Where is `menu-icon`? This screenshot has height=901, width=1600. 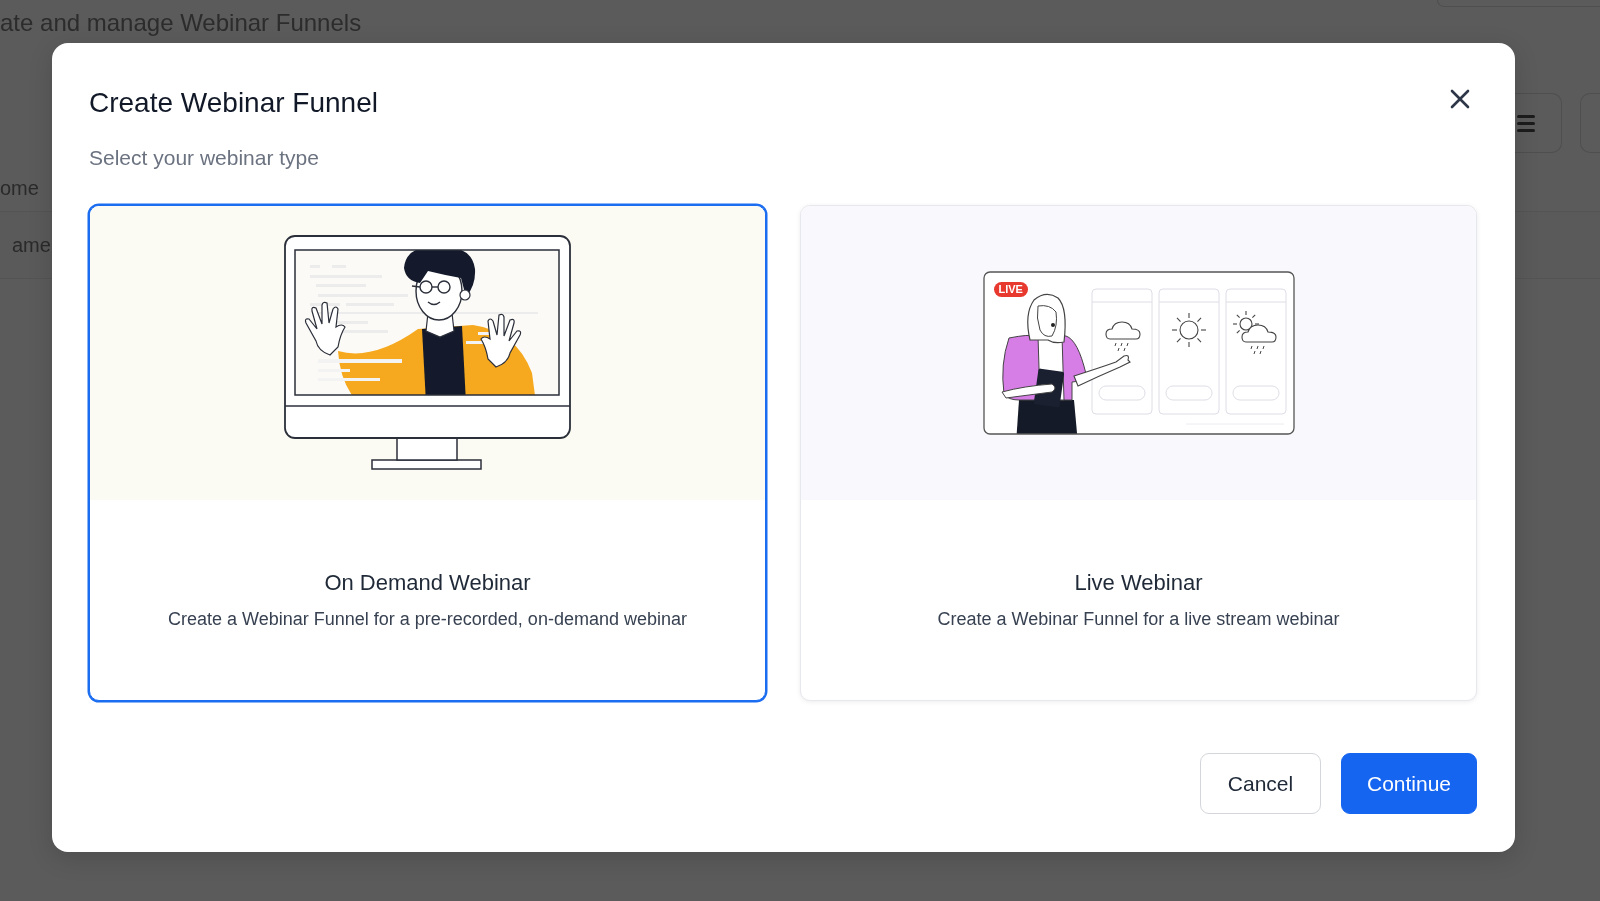 menu-icon is located at coordinates (1526, 123).